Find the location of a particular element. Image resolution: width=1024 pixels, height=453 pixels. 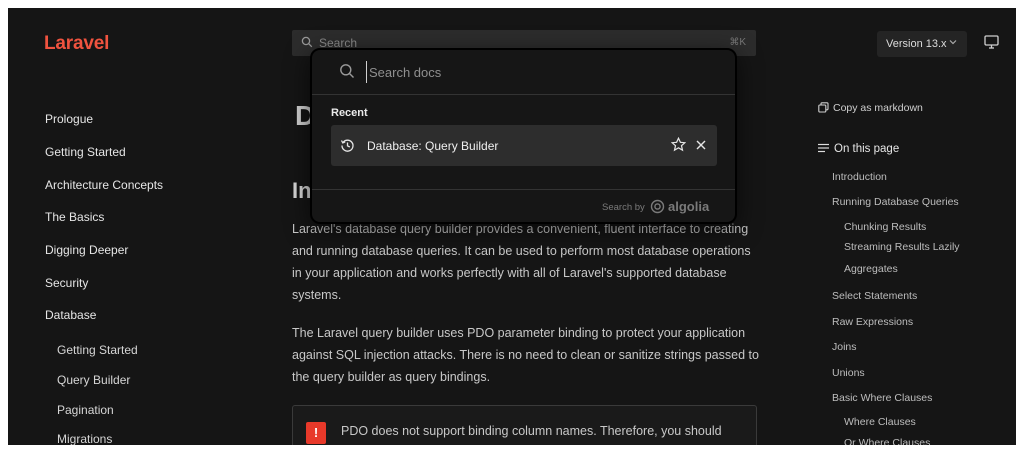

sidebar-item-prologue: Prologue is located at coordinates (69, 119).